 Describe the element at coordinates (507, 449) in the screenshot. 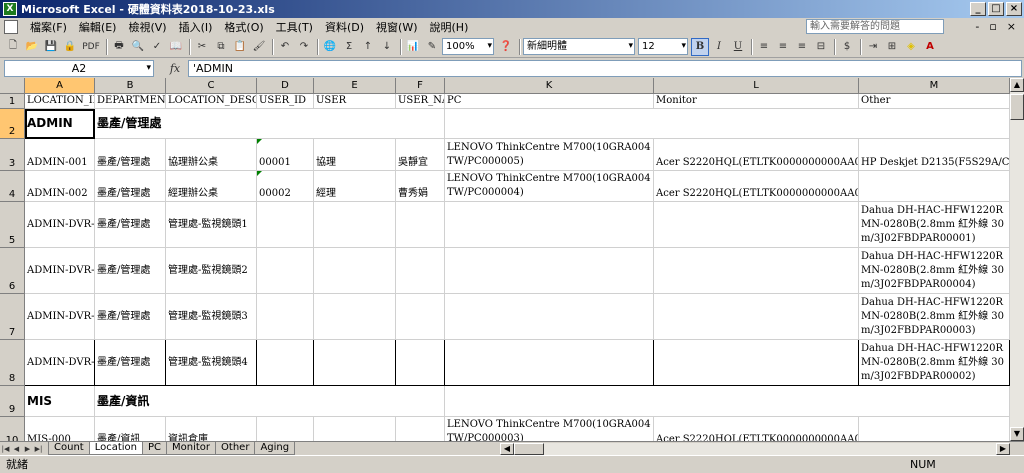

I see `scroll-left-arrow-icon: ◀` at that location.